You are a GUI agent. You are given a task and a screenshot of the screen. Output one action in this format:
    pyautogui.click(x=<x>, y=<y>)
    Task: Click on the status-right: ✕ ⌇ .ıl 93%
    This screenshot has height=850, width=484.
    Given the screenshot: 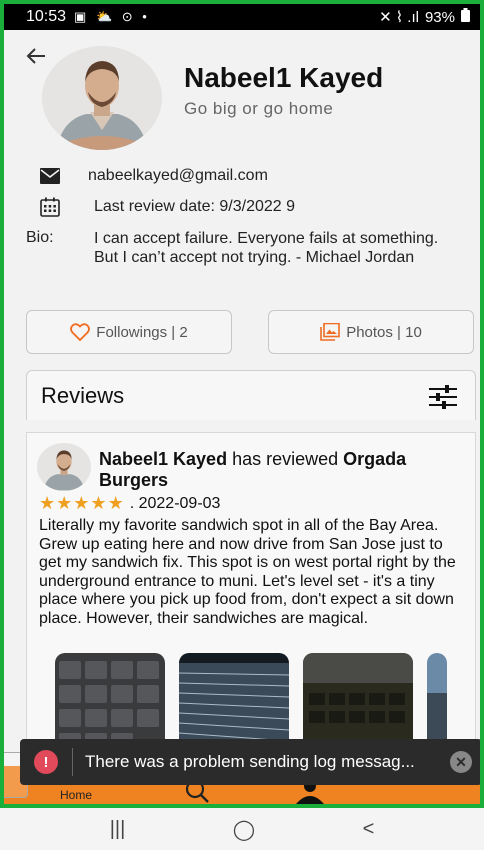 What is the action you would take?
    pyautogui.click(x=424, y=17)
    